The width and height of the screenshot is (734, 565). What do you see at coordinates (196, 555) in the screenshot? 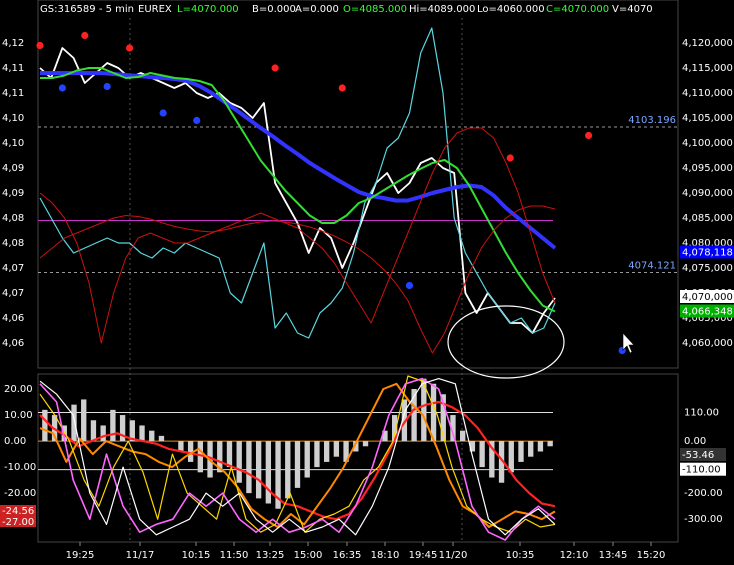
I see `time-axis-label: 10:15` at bounding box center [196, 555].